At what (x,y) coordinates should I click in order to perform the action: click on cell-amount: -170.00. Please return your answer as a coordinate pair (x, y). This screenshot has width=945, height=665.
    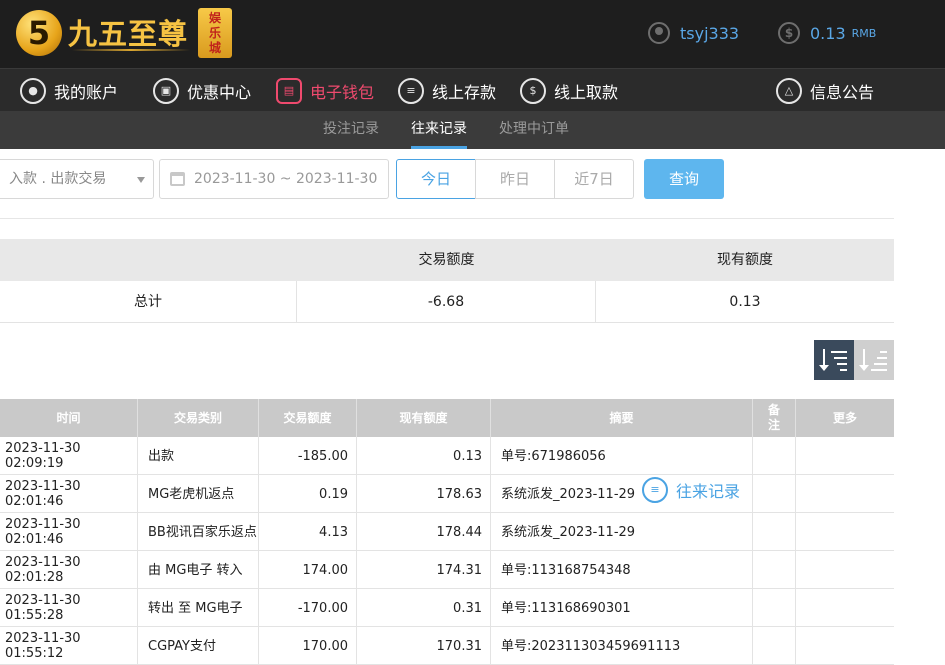
    Looking at the image, I should click on (308, 608).